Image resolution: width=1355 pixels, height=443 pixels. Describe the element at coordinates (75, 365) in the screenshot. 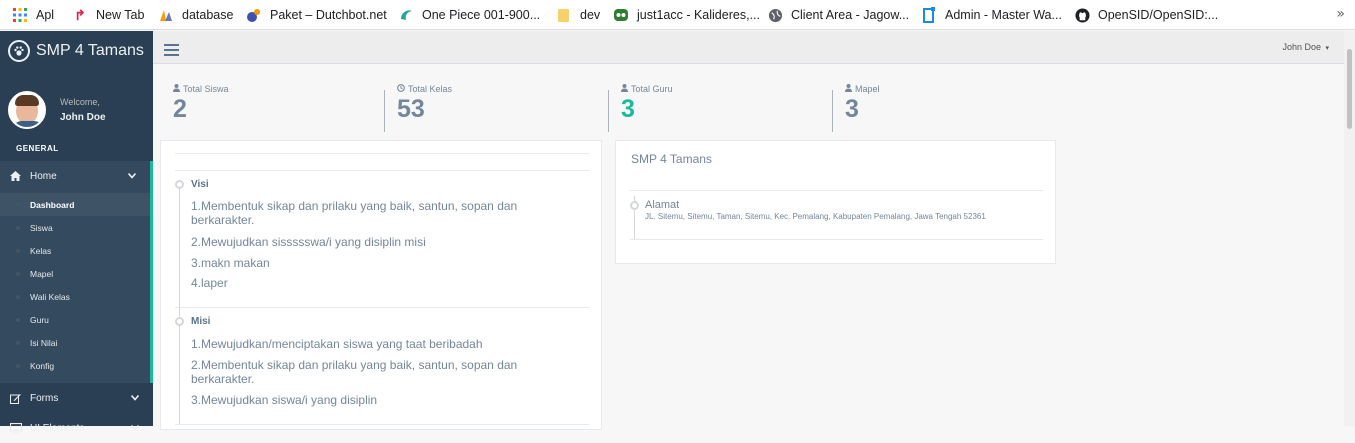

I see `submenu-konfig: Konfig` at that location.